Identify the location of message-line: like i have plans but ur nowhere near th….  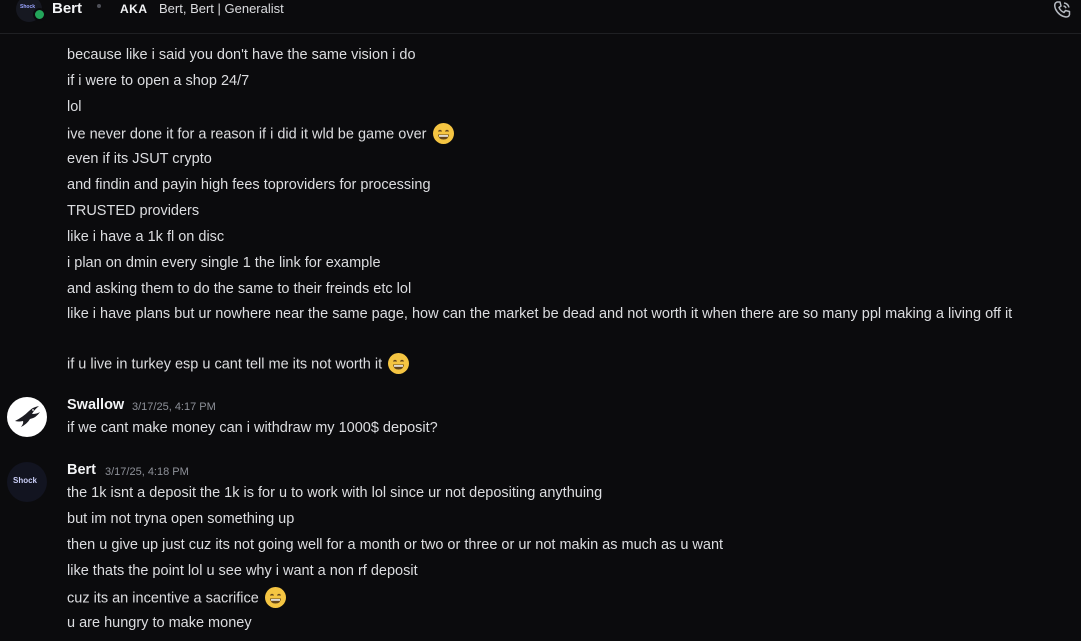
(540, 314).